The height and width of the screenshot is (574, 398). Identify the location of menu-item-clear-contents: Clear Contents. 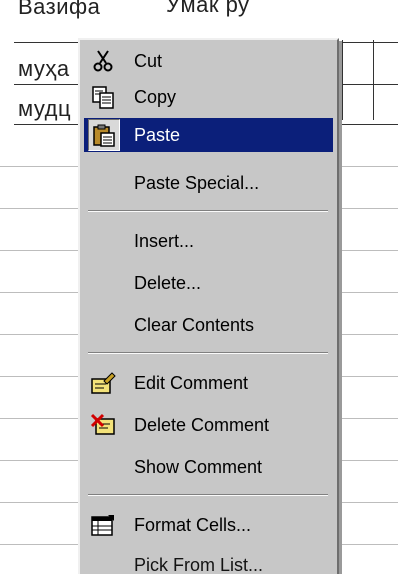
(208, 325).